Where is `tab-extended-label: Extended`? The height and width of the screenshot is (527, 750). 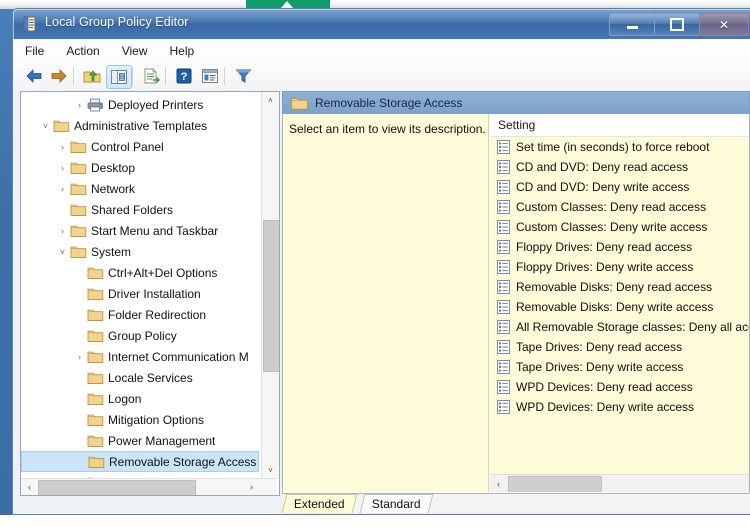
tab-extended-label: Extended is located at coordinates (319, 504).